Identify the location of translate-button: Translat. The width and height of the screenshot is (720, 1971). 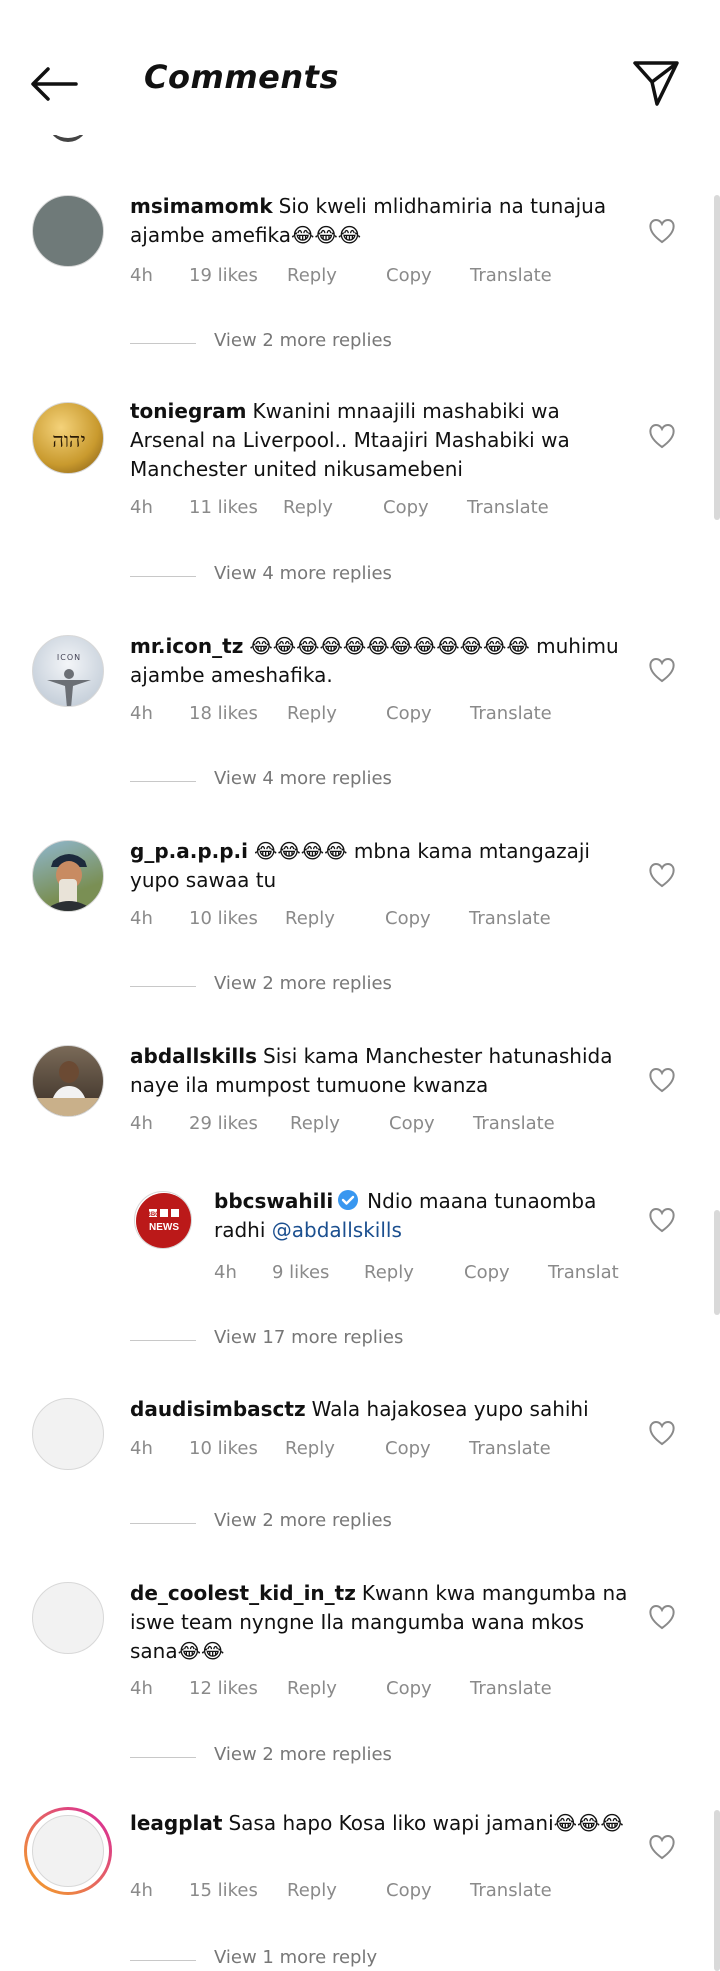
(583, 1272).